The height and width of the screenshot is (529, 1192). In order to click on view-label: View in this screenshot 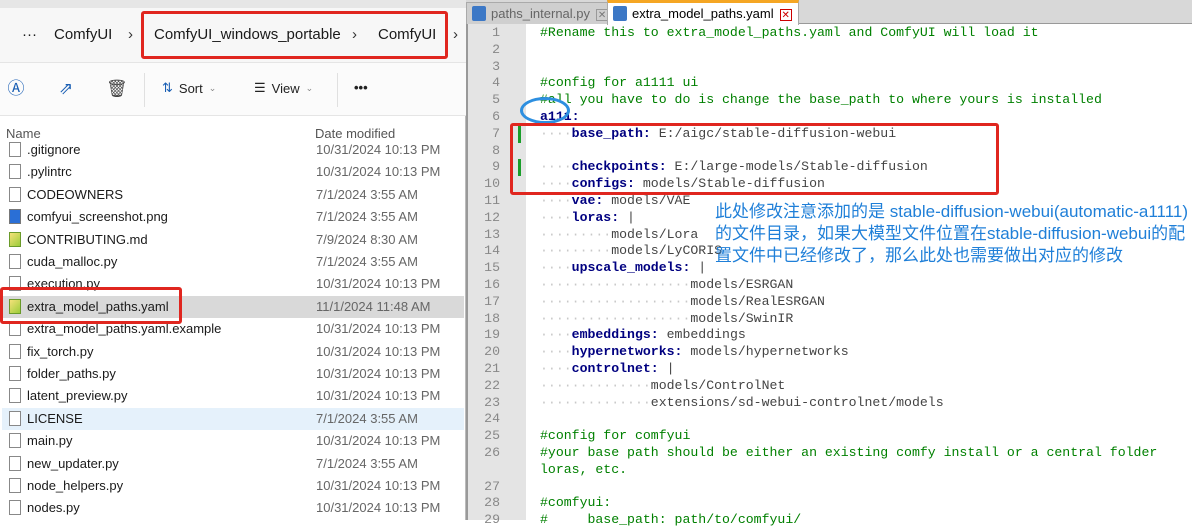, I will do `click(285, 88)`.